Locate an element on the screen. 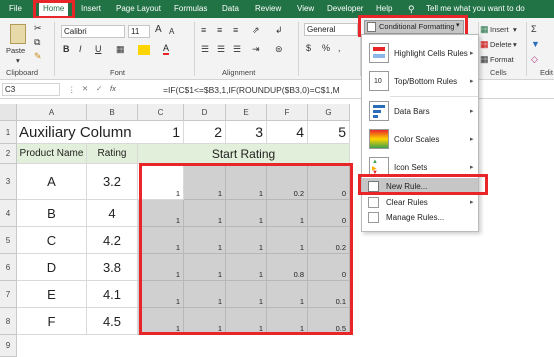  cell-b5: 4.2 is located at coordinates (112, 240).